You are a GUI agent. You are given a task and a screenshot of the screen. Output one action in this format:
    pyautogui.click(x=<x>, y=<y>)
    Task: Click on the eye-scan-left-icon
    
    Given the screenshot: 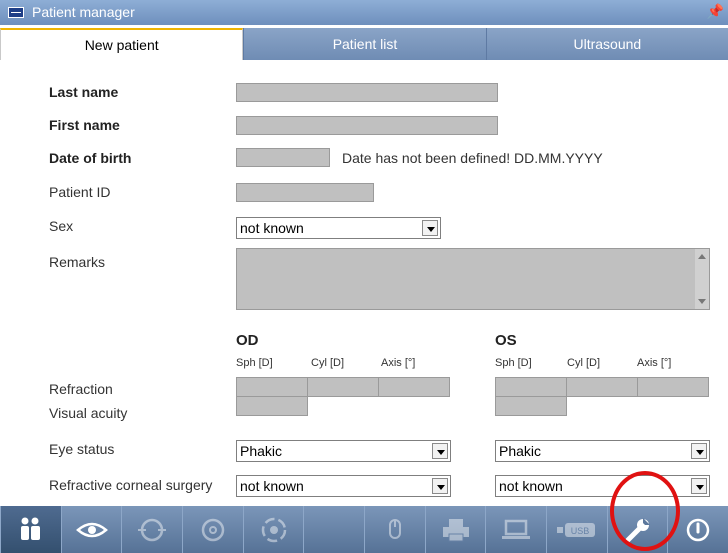 What is the action you would take?
    pyautogui.click(x=152, y=529)
    